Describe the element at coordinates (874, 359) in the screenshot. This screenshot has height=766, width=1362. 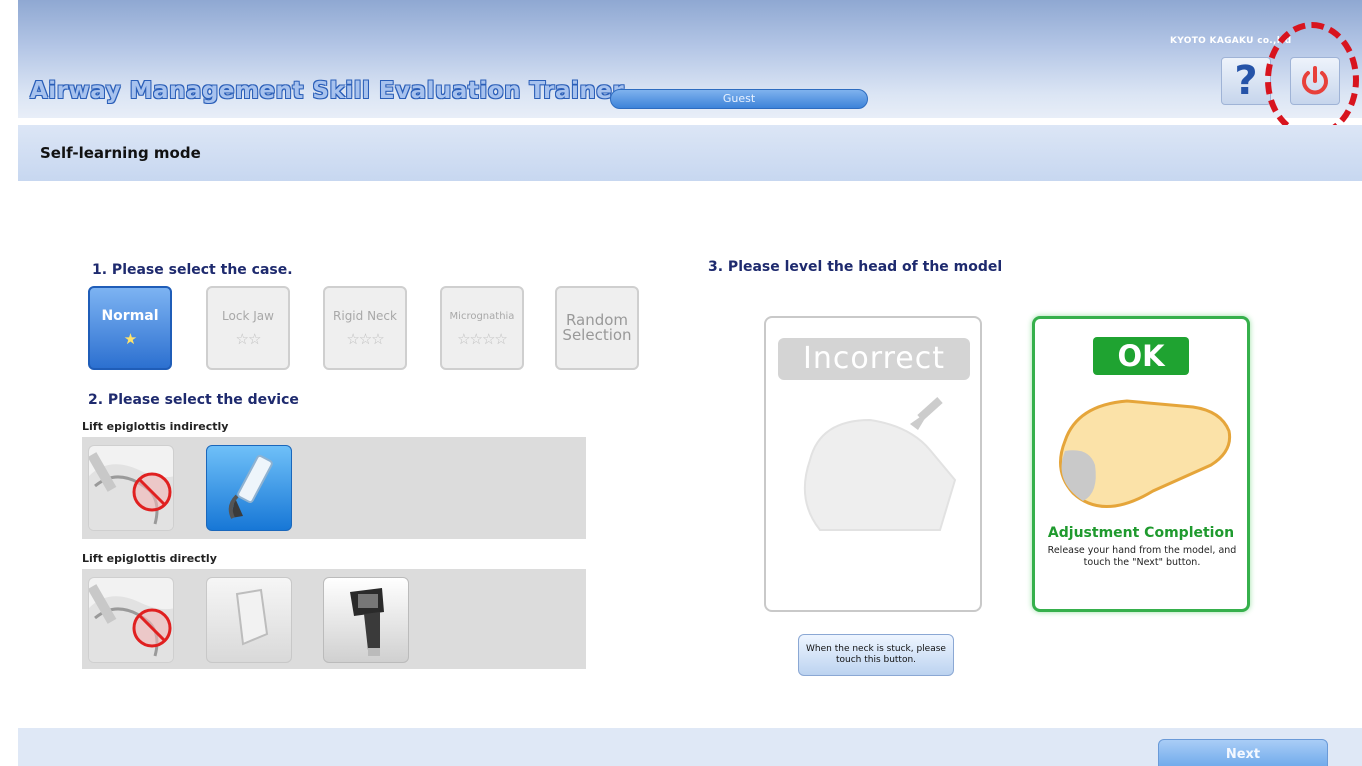
I see `incorrect-label: Incorrect` at that location.